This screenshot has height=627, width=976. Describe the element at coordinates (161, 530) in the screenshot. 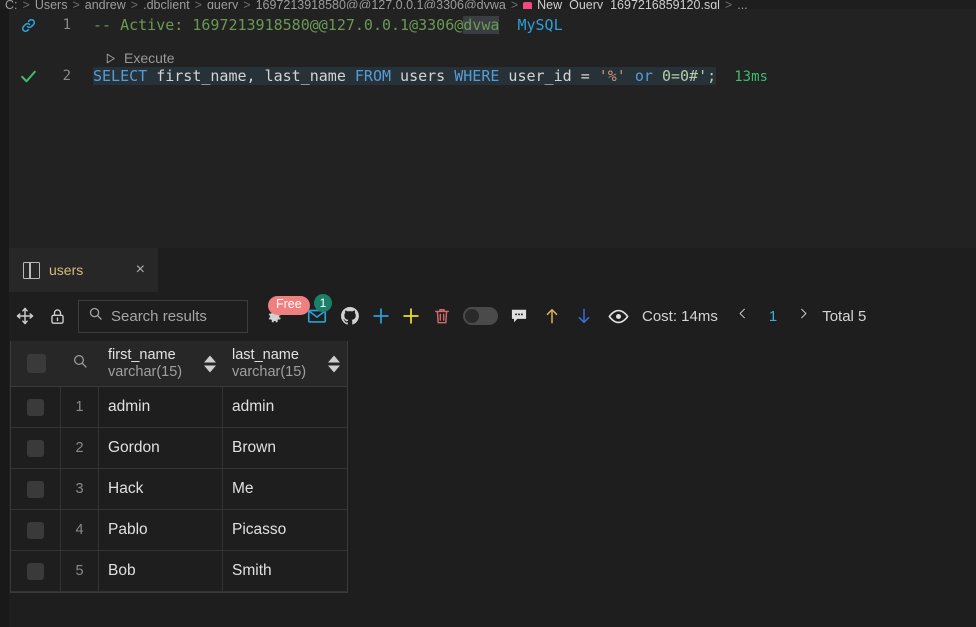

I see `cell-first-name: Pablo` at that location.